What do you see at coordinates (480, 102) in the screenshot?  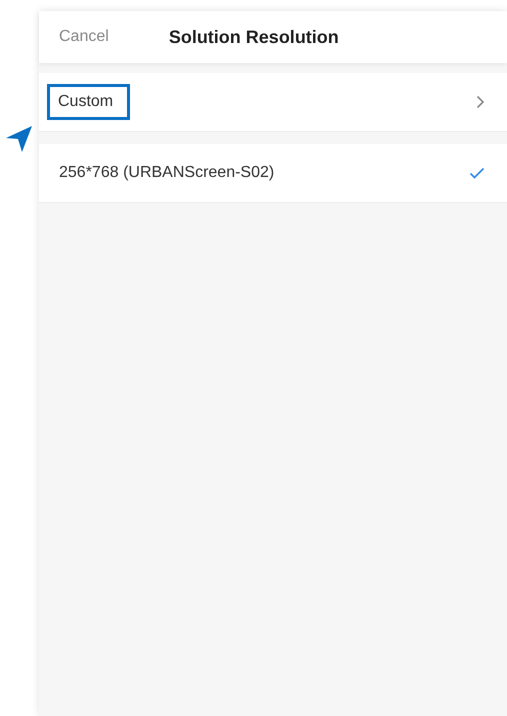 I see `chevron-right-icon` at bounding box center [480, 102].